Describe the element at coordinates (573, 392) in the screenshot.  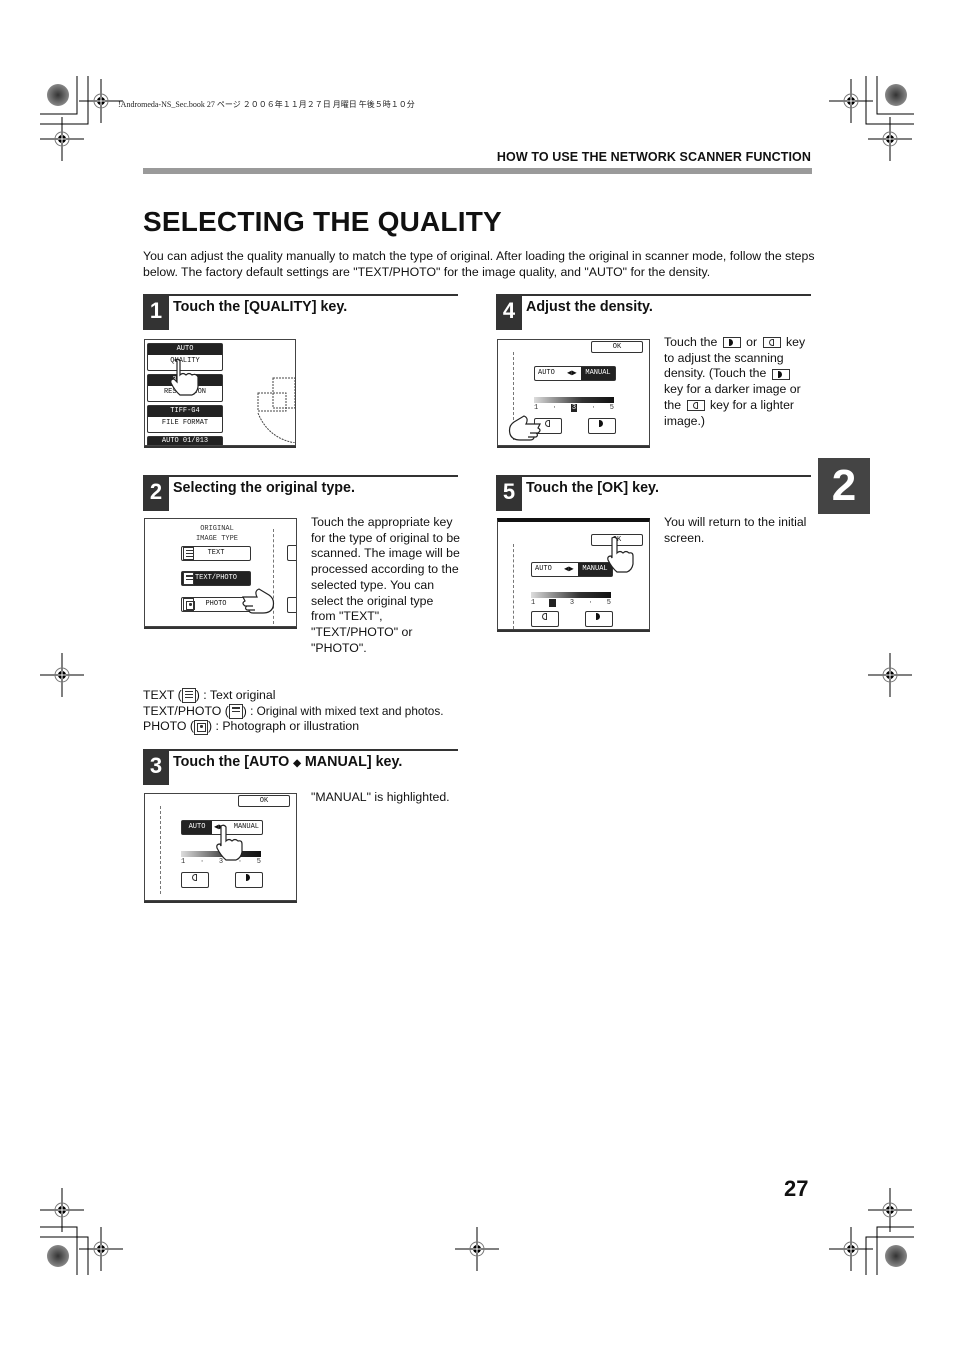
I see `step-4-screen: OK AUTO ◀▶ MANUAL 1 · 3 · 5` at that location.